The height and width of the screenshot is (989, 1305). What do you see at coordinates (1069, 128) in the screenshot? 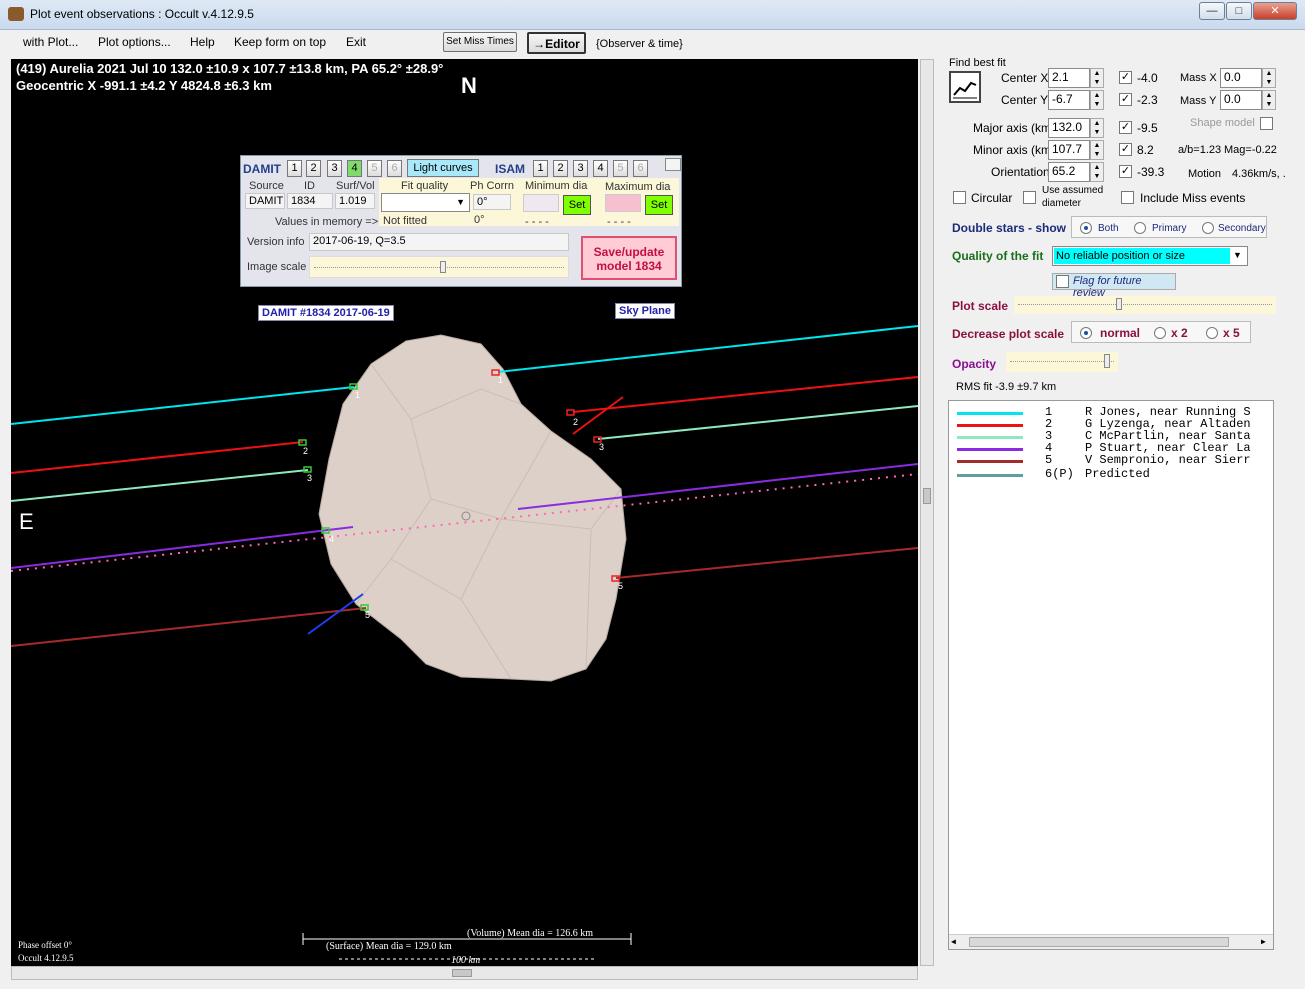
I see `major-axis-input: 132.0` at bounding box center [1069, 128].